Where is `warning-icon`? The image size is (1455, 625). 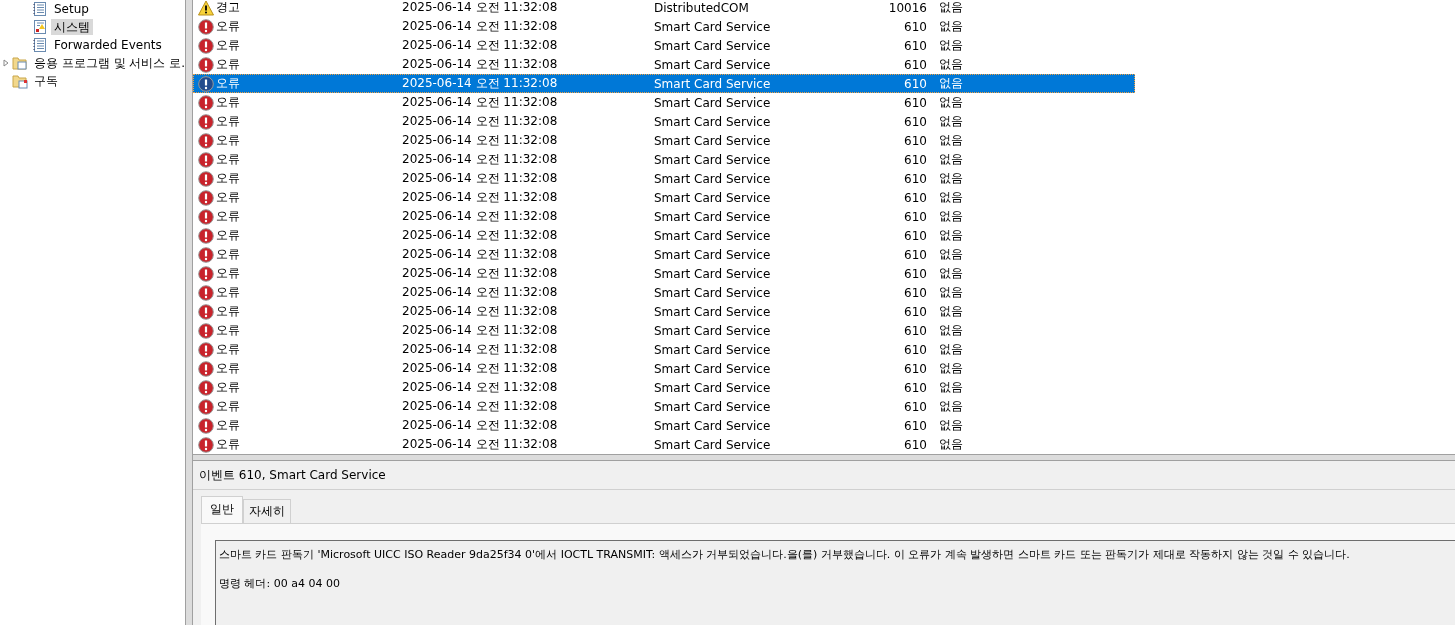
warning-icon is located at coordinates (206, 8).